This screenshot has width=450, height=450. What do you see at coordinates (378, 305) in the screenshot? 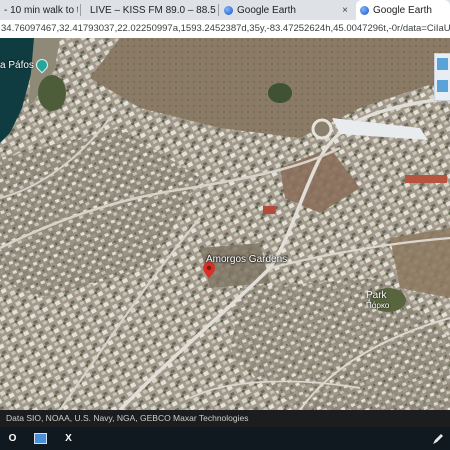
I see `place-label-park-greek: Πάρκο` at bounding box center [378, 305].